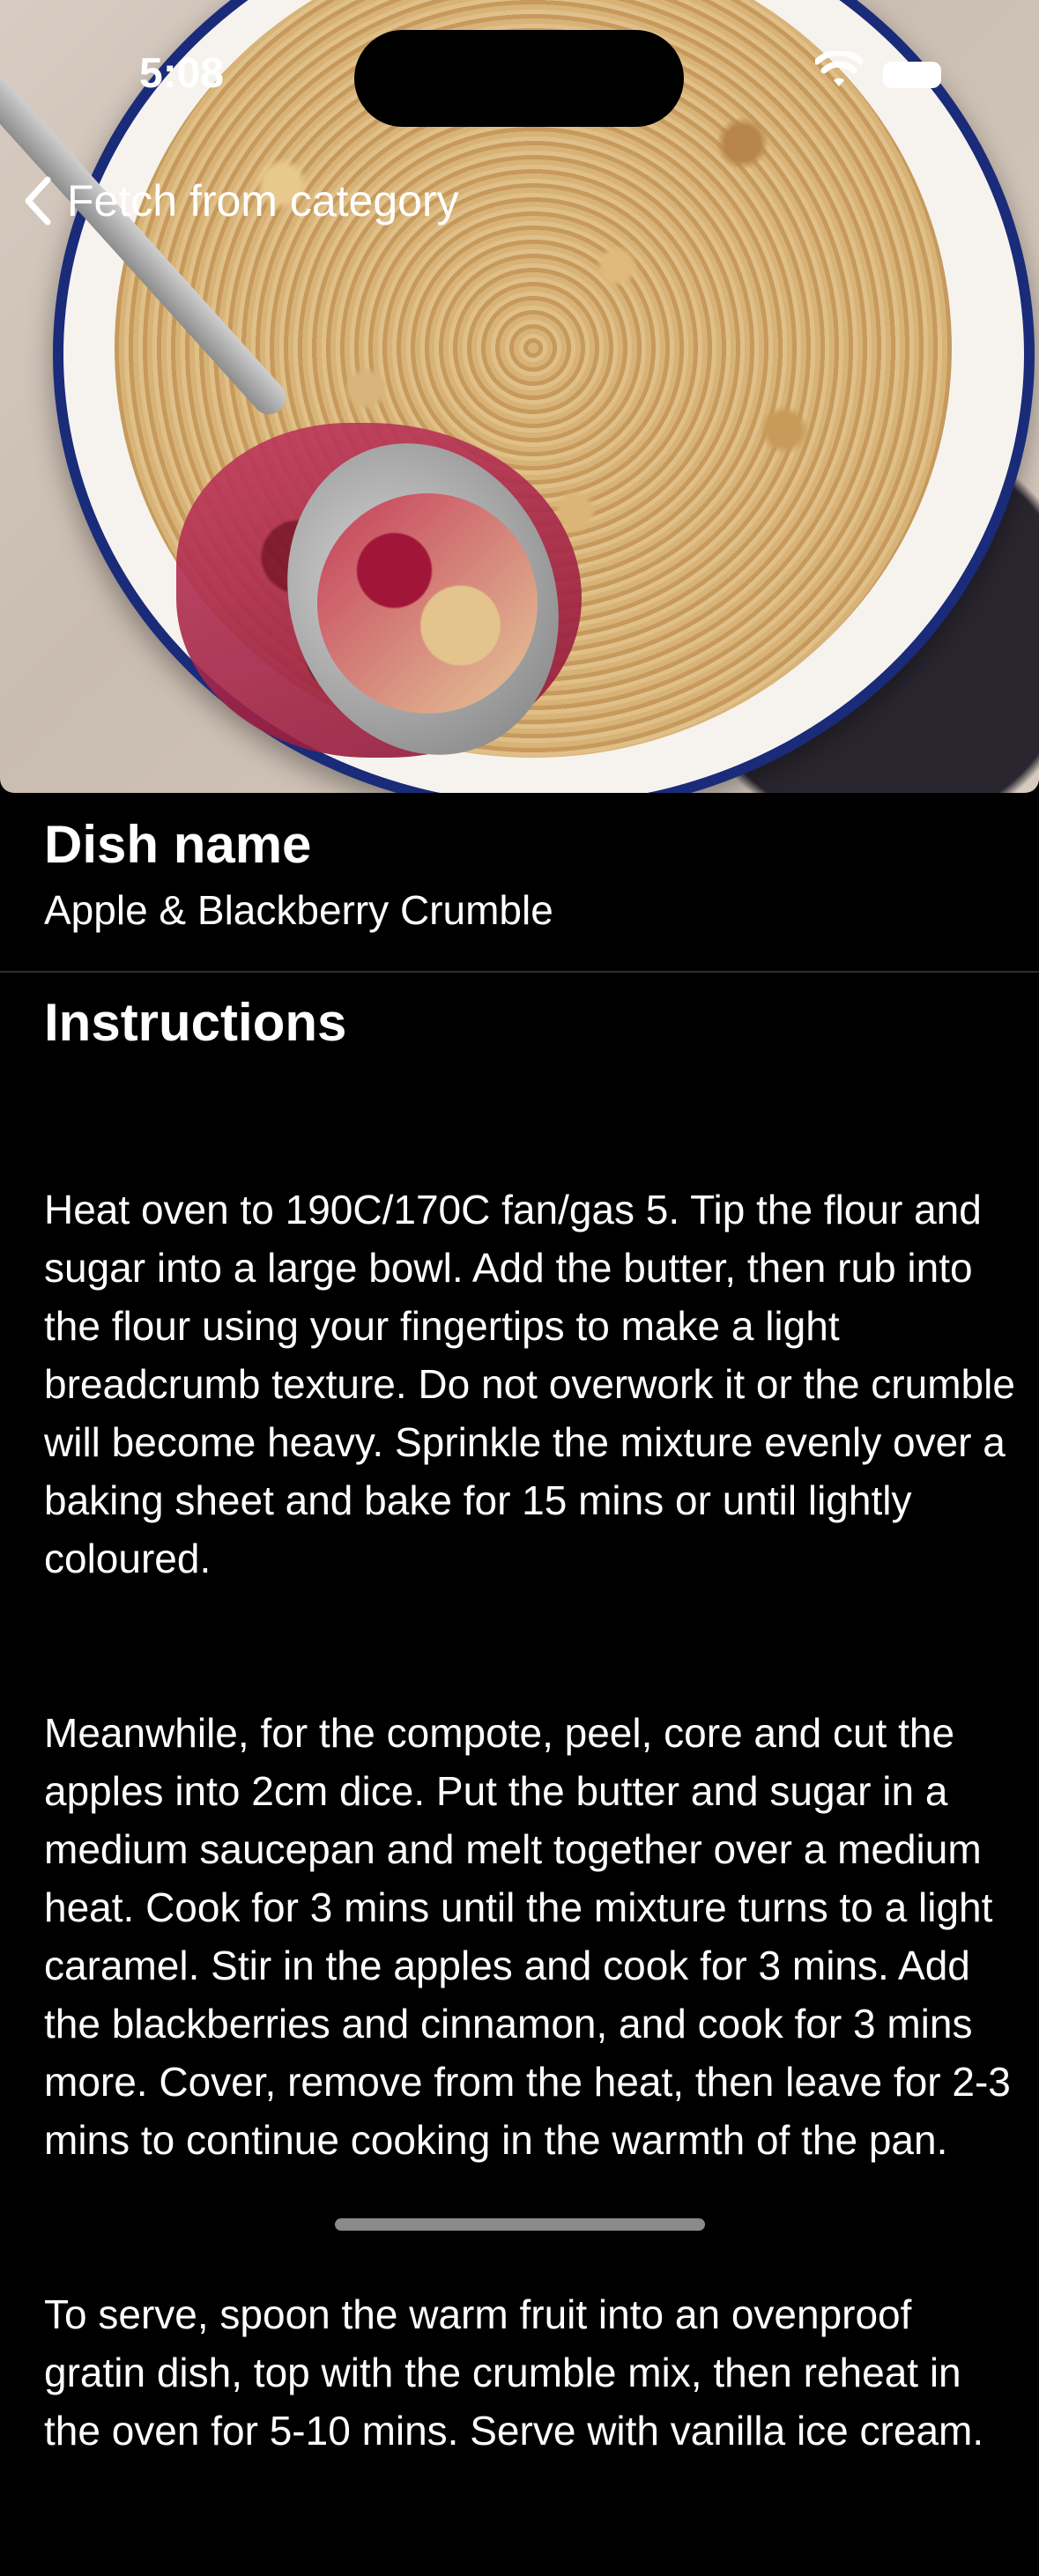 The width and height of the screenshot is (1039, 2576). I want to click on back-button-label: Fetch from category, so click(263, 201).